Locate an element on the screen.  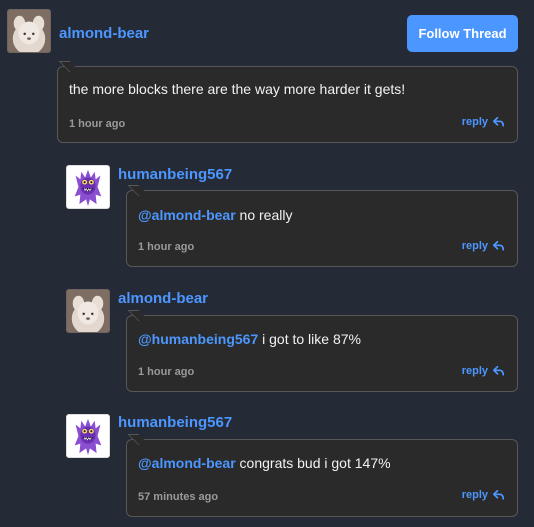
comment-text: @almond-bear congrats bud i got 147% is located at coordinates (264, 463).